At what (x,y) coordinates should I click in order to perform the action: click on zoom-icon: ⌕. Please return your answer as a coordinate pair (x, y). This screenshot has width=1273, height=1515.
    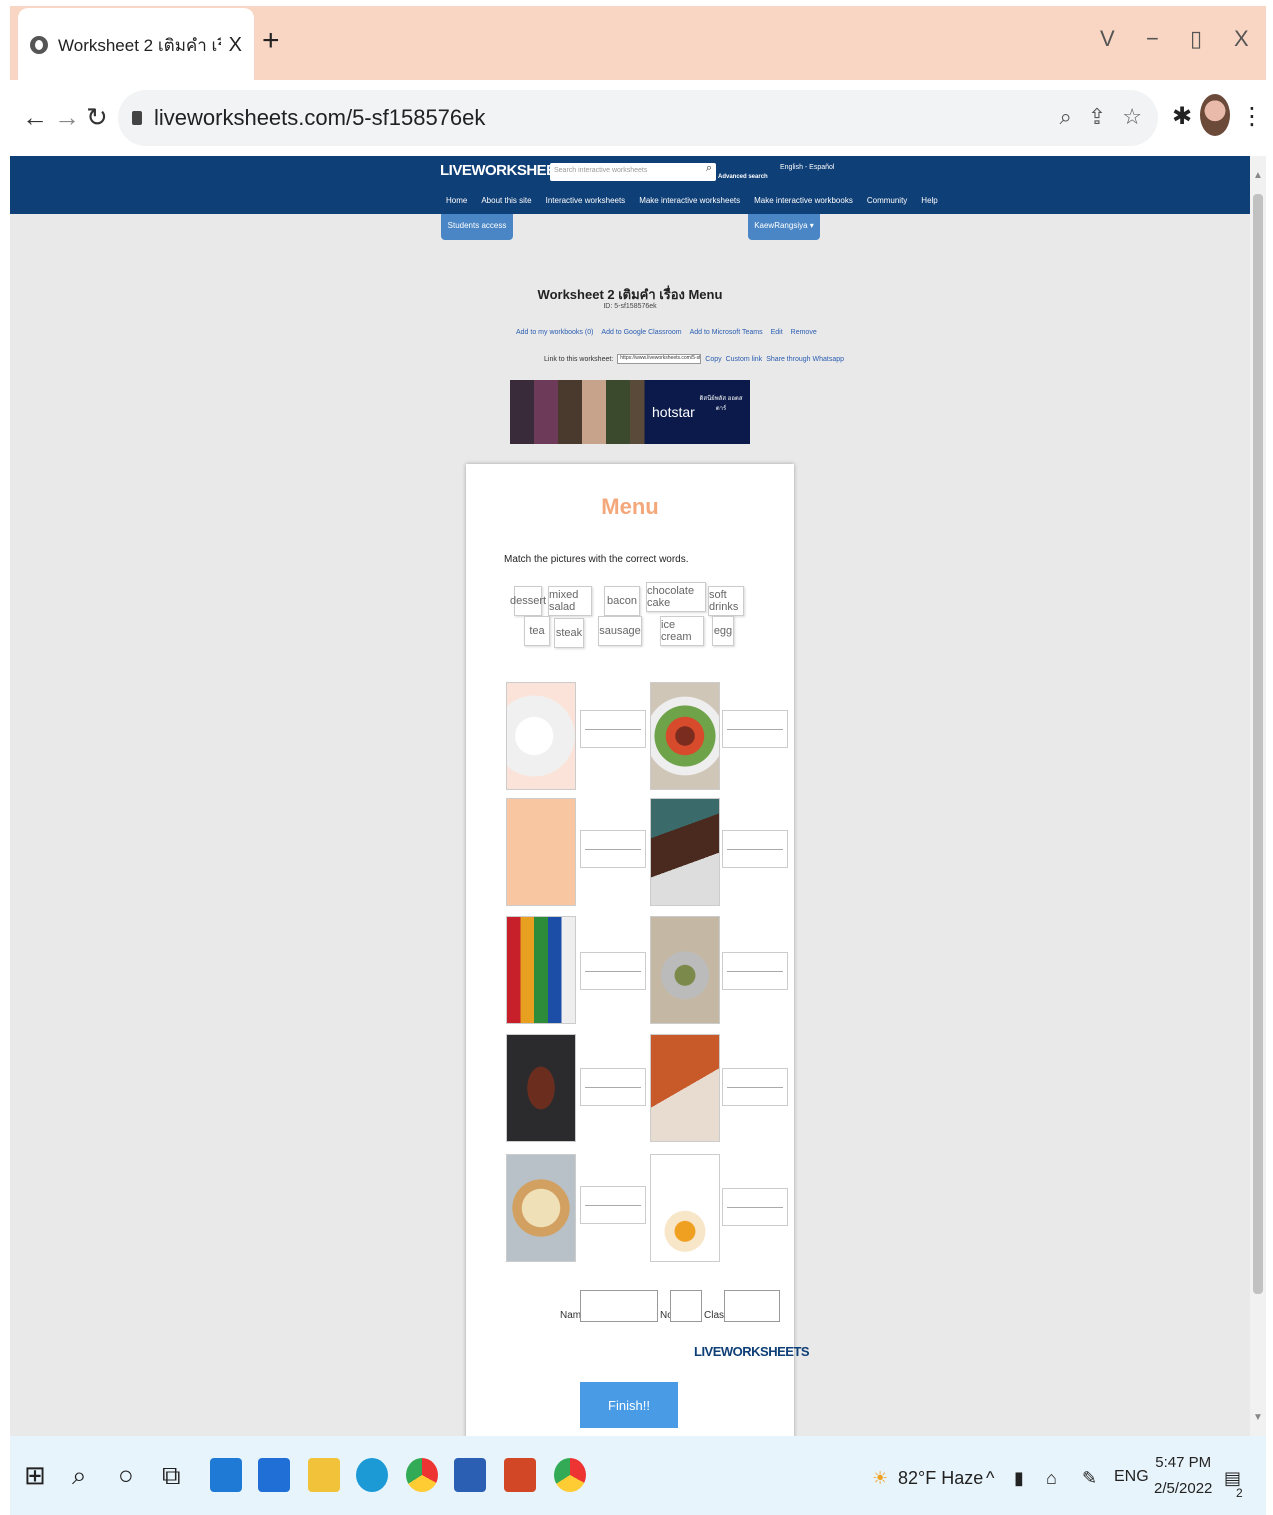
    Looking at the image, I should click on (1066, 117).